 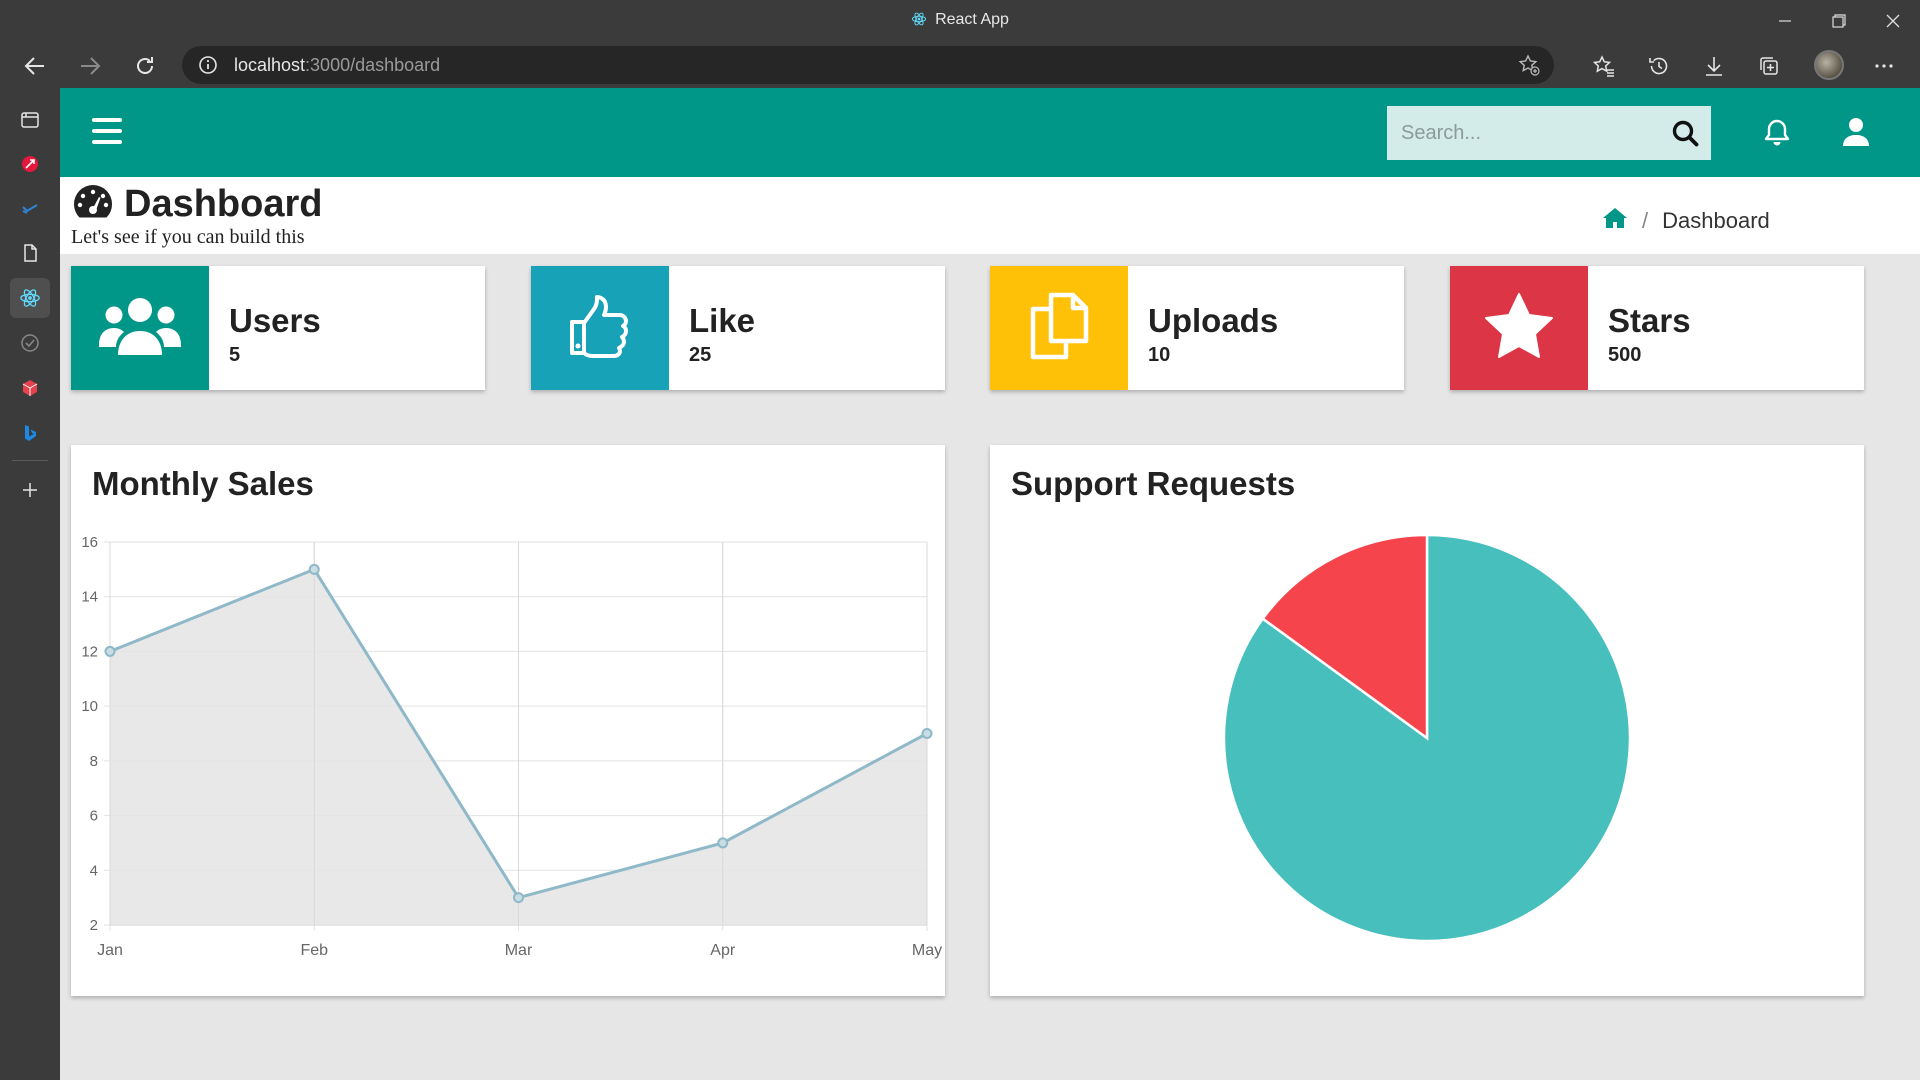 What do you see at coordinates (30, 298) in the screenshot?
I see `sidebar-tab-react-icon` at bounding box center [30, 298].